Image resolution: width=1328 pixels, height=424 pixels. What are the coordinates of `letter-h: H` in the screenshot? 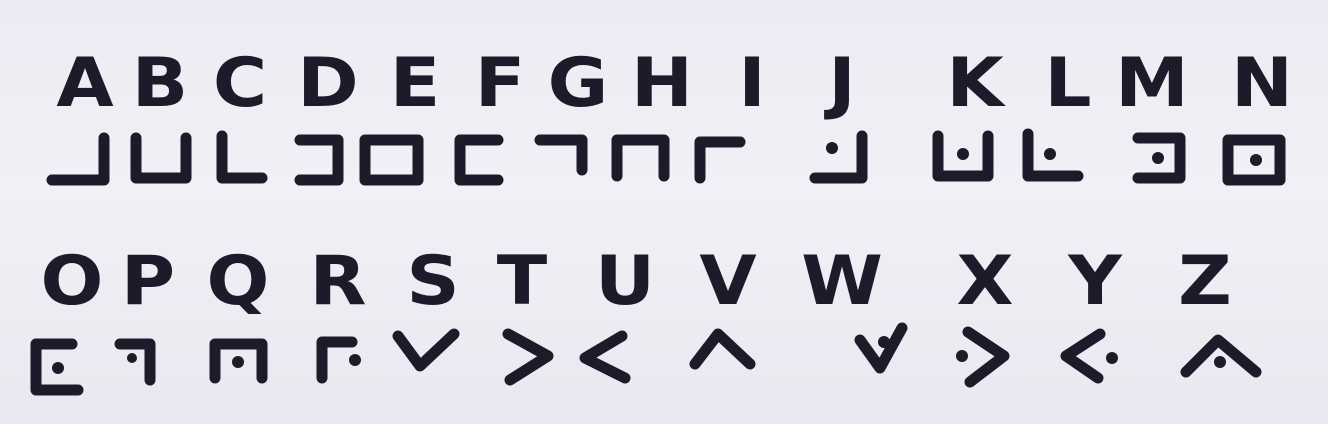 It's located at (662, 83).